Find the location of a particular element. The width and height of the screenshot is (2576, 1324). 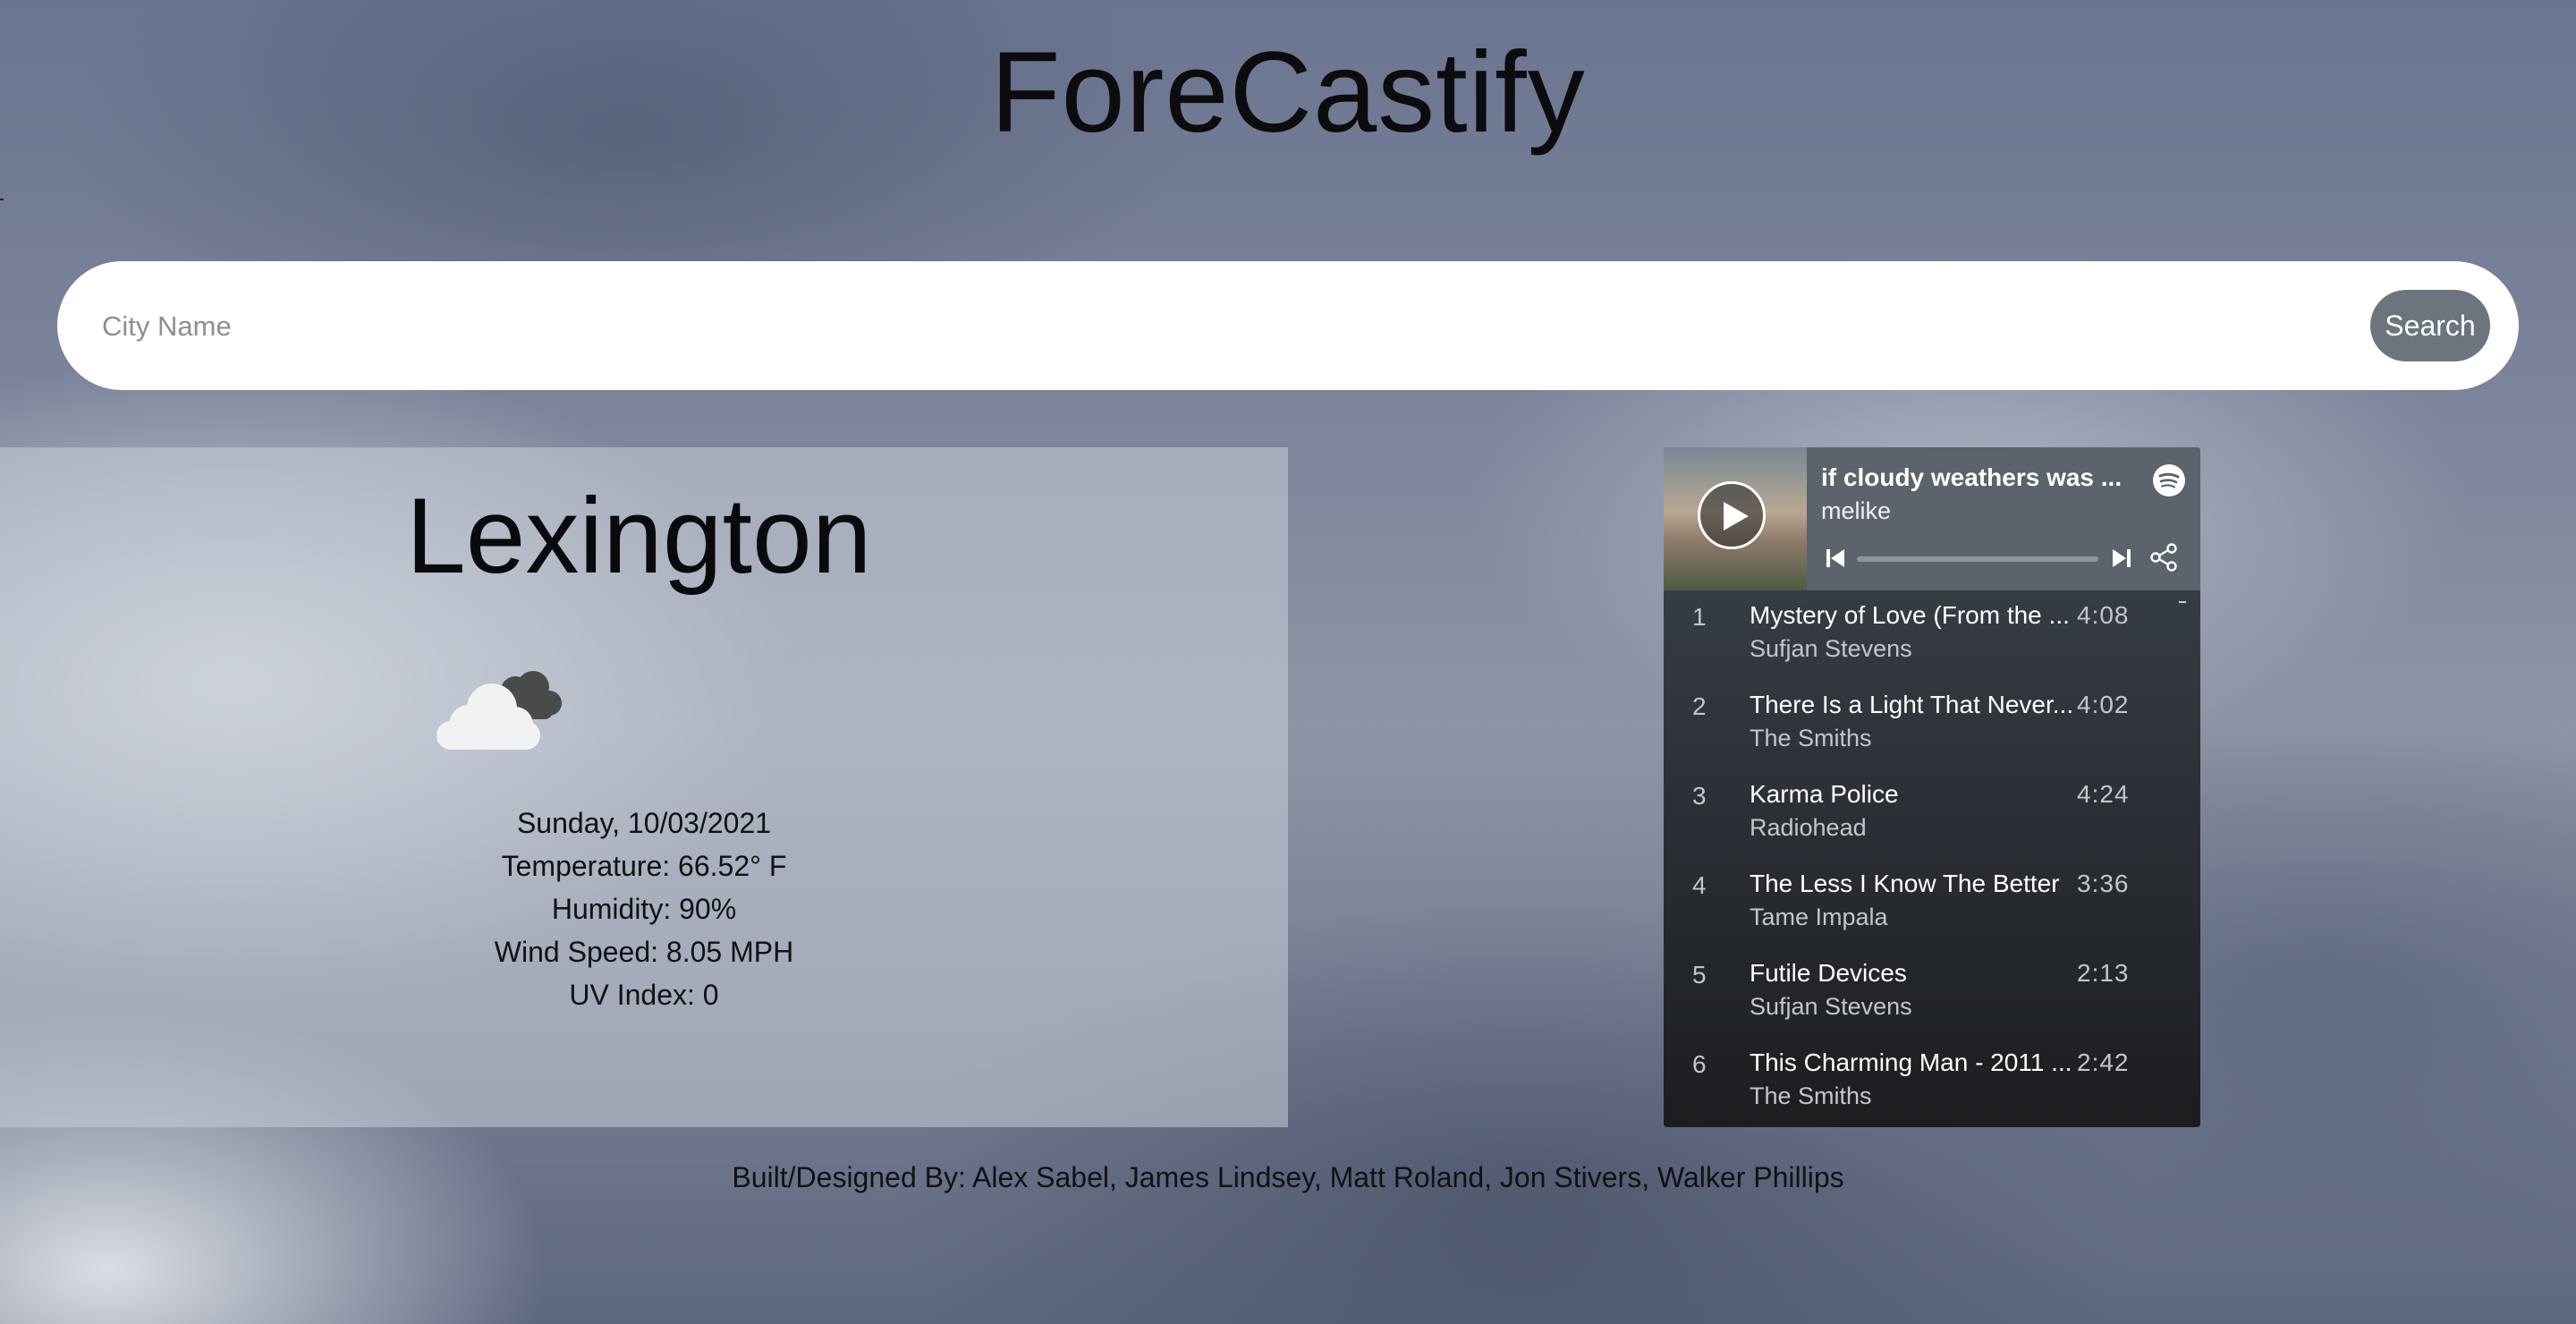

playlist-owner: melike is located at coordinates (1856, 511).